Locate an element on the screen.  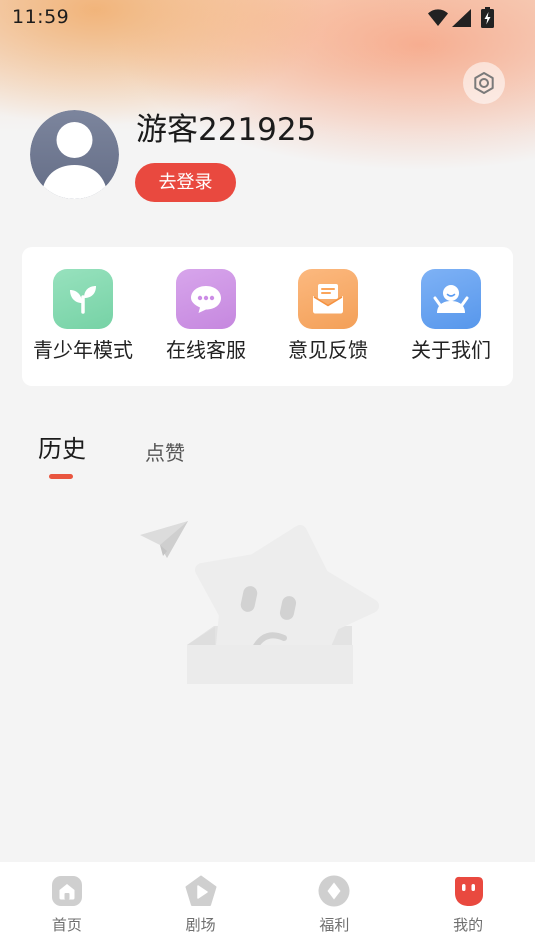
username: 游客221925 is located at coordinates (226, 130).